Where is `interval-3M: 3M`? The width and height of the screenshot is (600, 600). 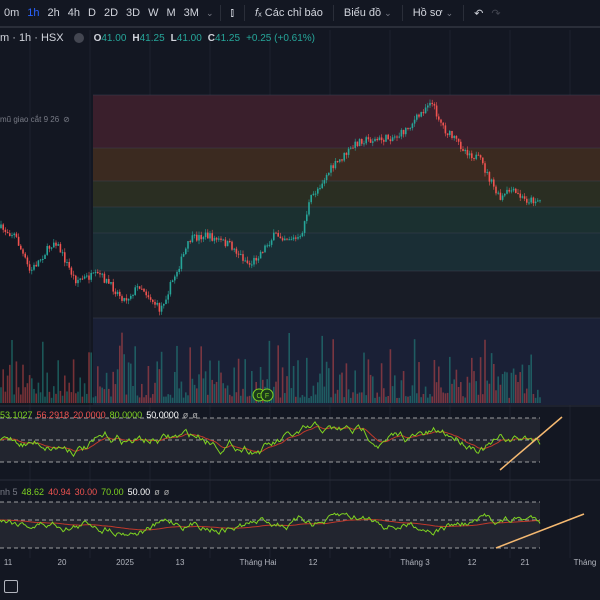
interval-3M: 3M is located at coordinates (191, 13).